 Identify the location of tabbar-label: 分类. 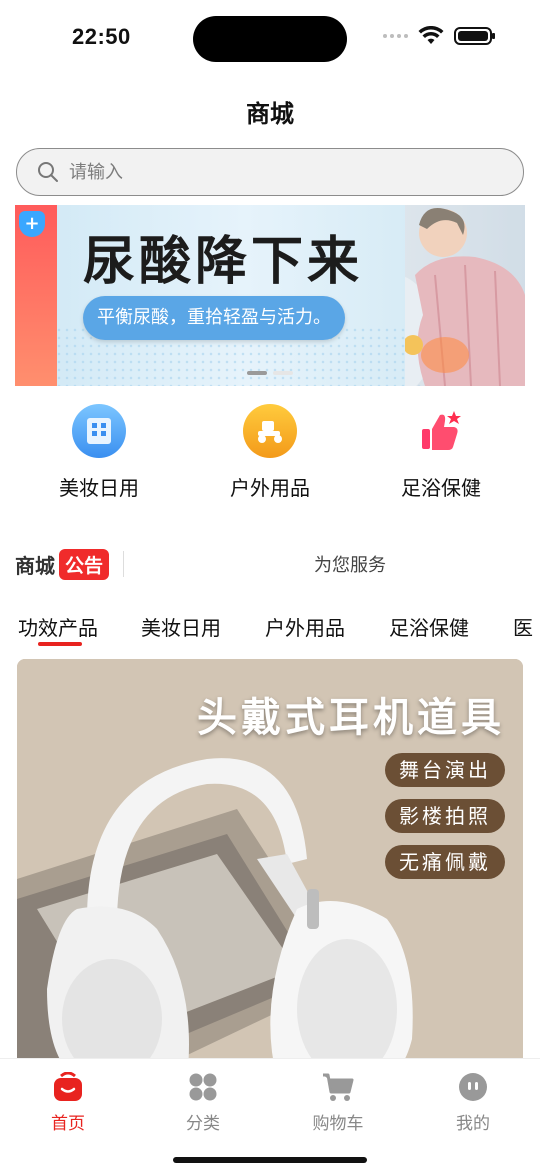
(203, 1124).